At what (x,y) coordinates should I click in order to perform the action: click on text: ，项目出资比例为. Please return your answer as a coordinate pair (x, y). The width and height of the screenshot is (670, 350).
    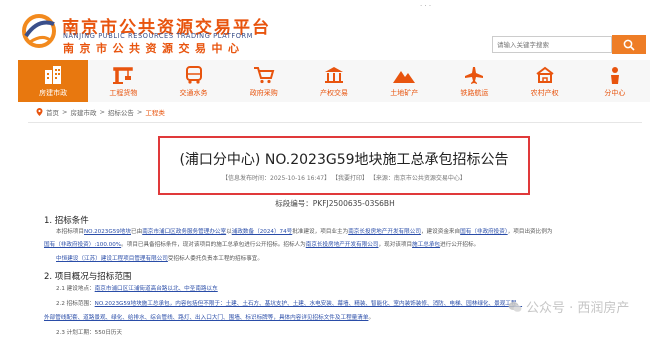
    Looking at the image, I should click on (530, 232).